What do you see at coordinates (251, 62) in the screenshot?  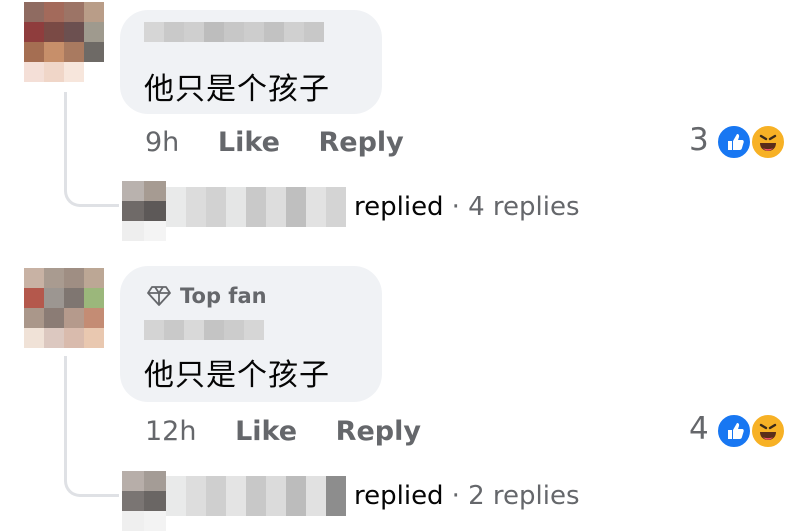 I see `comment-bubble: 他只是个孩子` at bounding box center [251, 62].